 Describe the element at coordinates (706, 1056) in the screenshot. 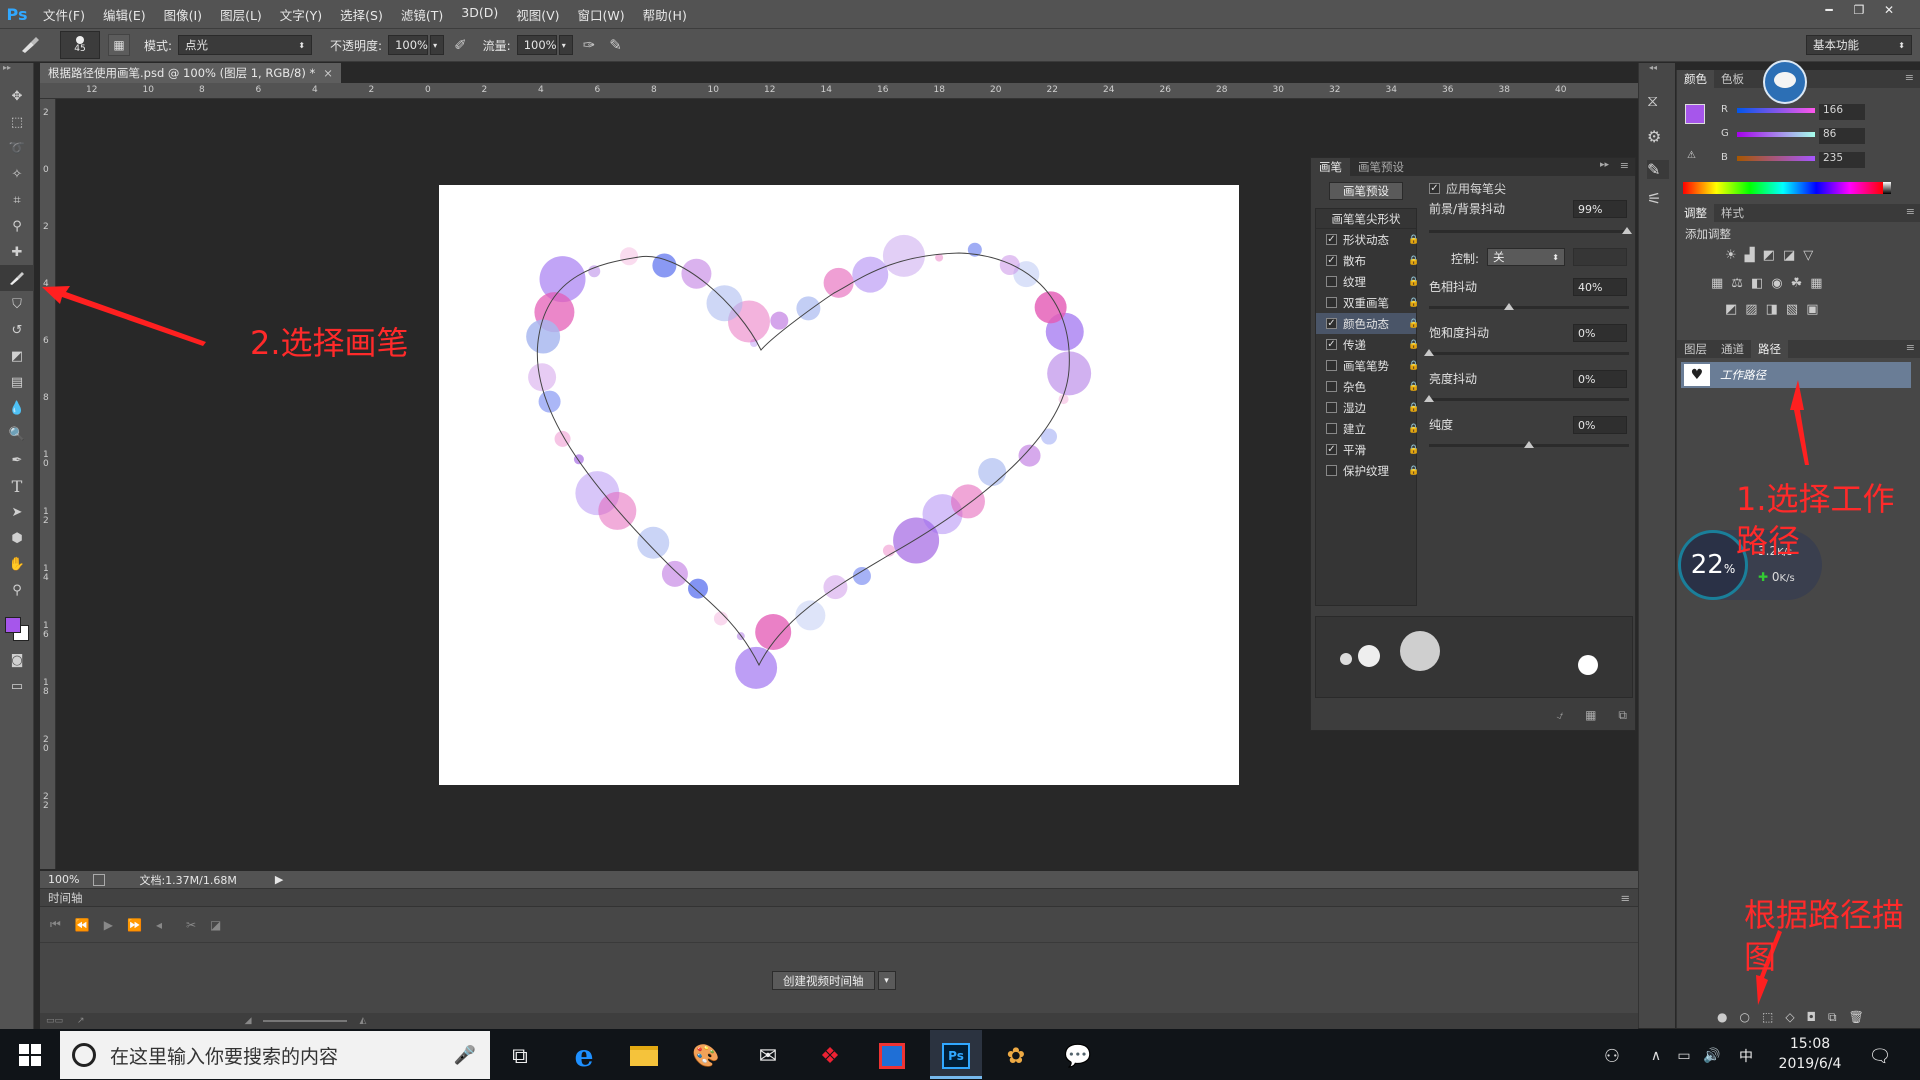

I see `paint-app-icon: 🎨` at that location.